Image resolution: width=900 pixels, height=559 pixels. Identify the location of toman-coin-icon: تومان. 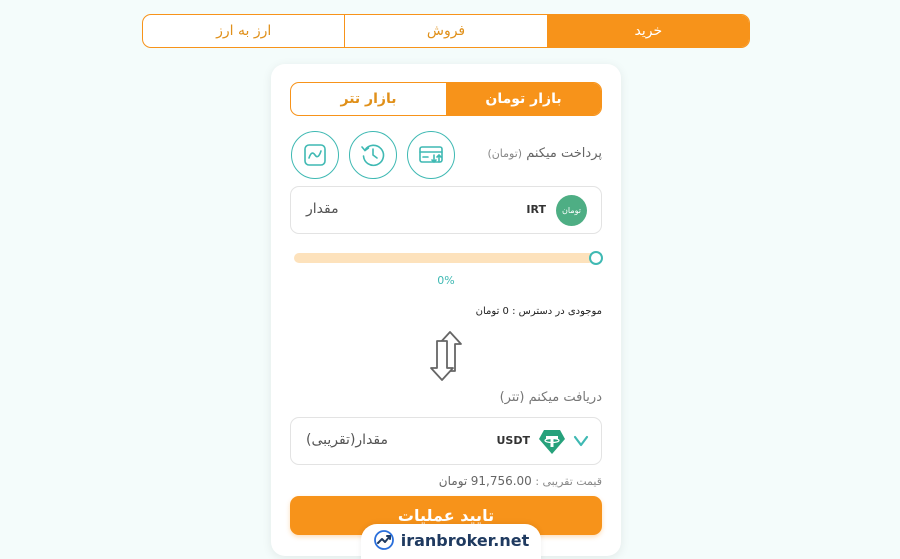
(571, 210).